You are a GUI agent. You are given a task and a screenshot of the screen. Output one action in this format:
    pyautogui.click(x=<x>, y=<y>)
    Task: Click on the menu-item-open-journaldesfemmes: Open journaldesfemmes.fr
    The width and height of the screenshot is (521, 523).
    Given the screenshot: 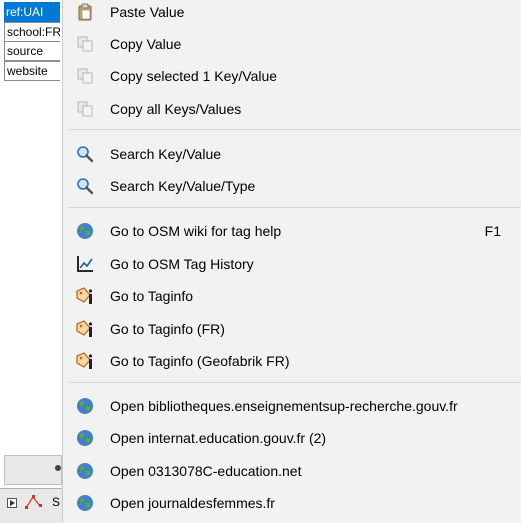 What is the action you would take?
    pyautogui.click(x=292, y=503)
    